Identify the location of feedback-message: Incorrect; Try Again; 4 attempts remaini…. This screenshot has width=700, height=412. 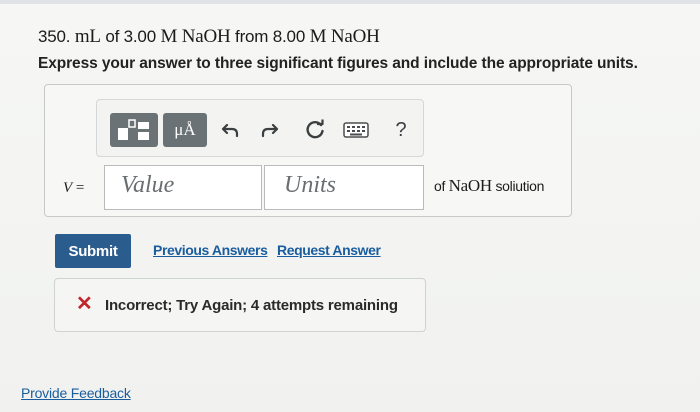
(251, 305).